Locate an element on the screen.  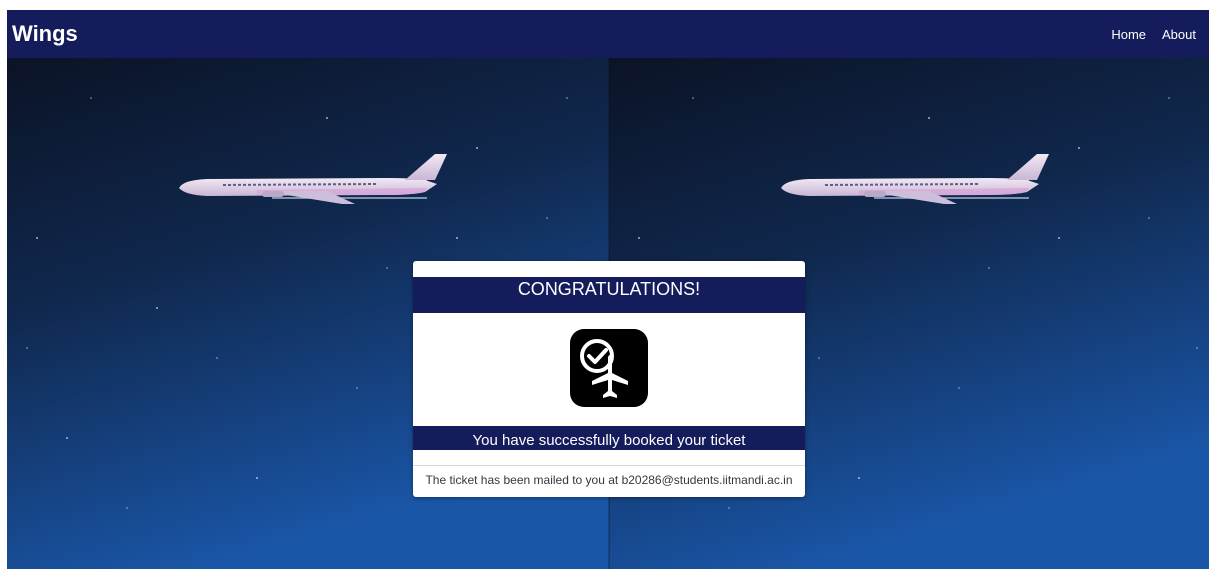
navbar: Wings Home About is located at coordinates (608, 34).